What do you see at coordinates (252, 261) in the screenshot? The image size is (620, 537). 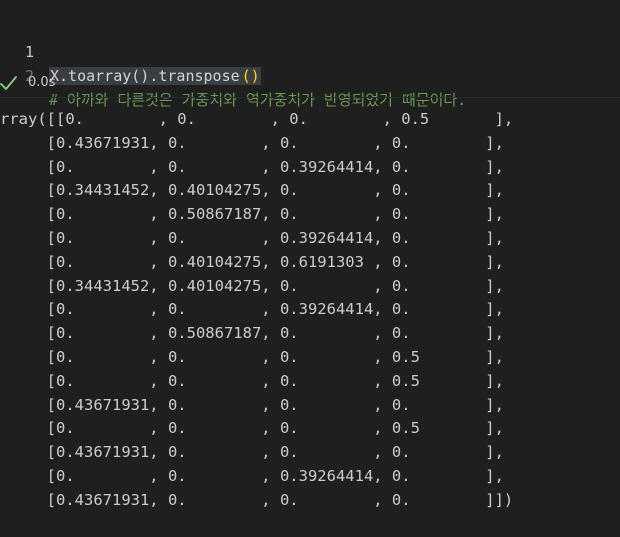 I see `output-line: [0. , 0.40104275, 0.6191303 , 0. ],` at bounding box center [252, 261].